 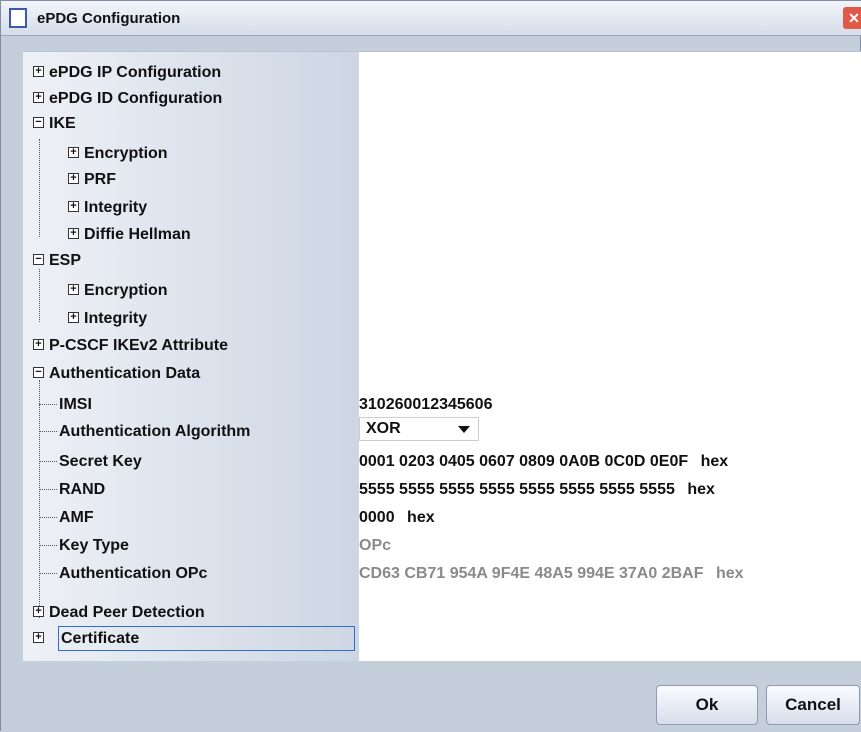 What do you see at coordinates (39, 499) in the screenshot?
I see `tree-line-auth` at bounding box center [39, 499].